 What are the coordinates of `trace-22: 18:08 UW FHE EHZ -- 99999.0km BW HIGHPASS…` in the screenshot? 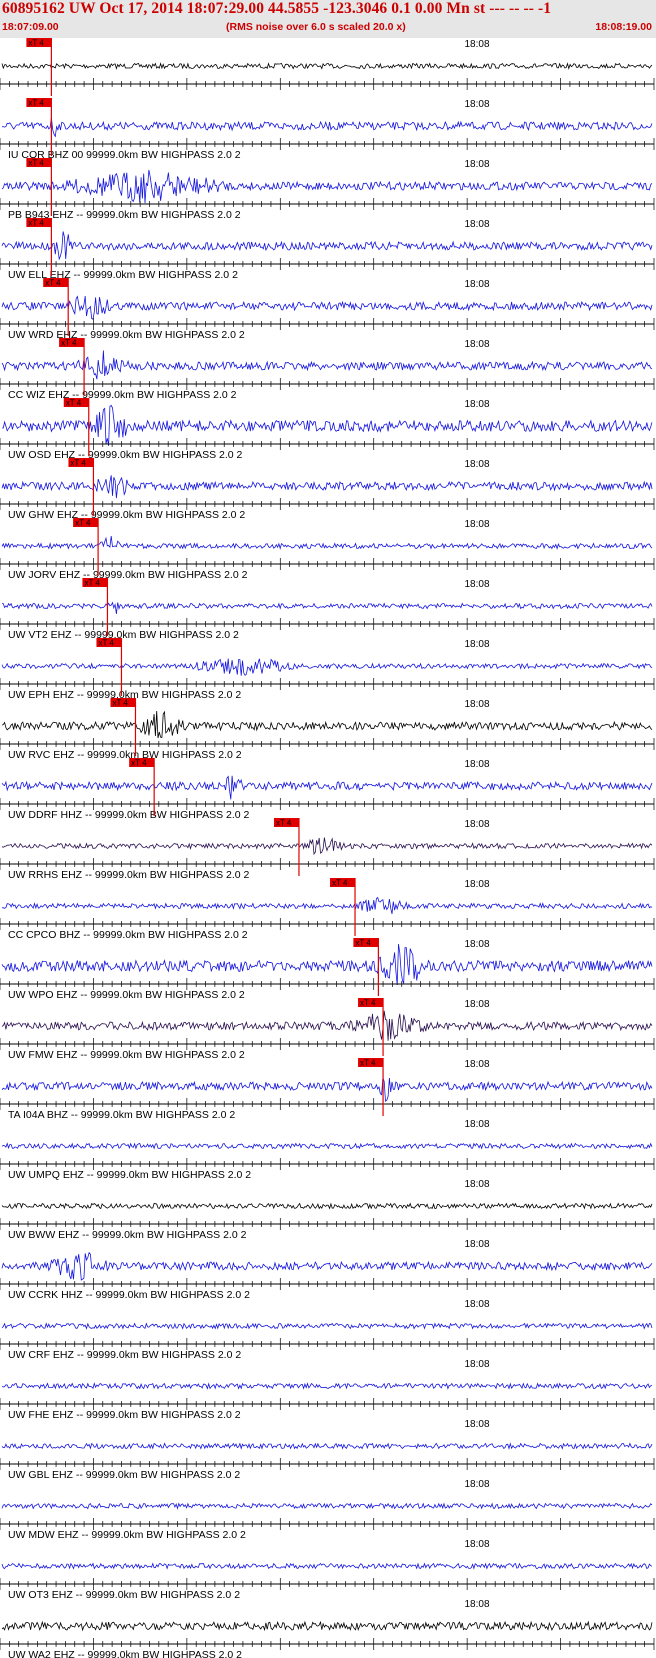 It's located at (327, 1390).